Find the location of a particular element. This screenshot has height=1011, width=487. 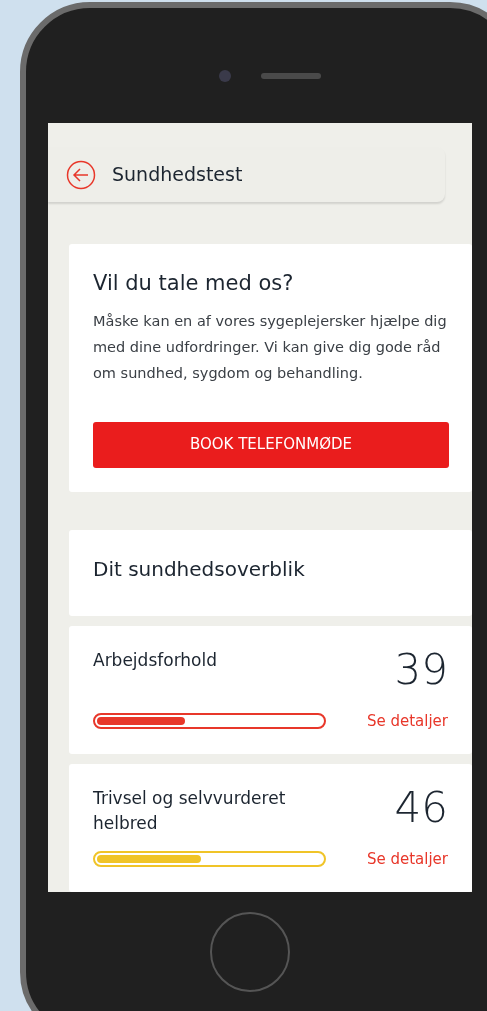

card-body-text: Måske kan en af vores sygeplejersker hjælpe dig med dine udfordringer. Vi kan give dig gode råd om sundhed, sygdom og behandling. is located at coordinates (270, 347).